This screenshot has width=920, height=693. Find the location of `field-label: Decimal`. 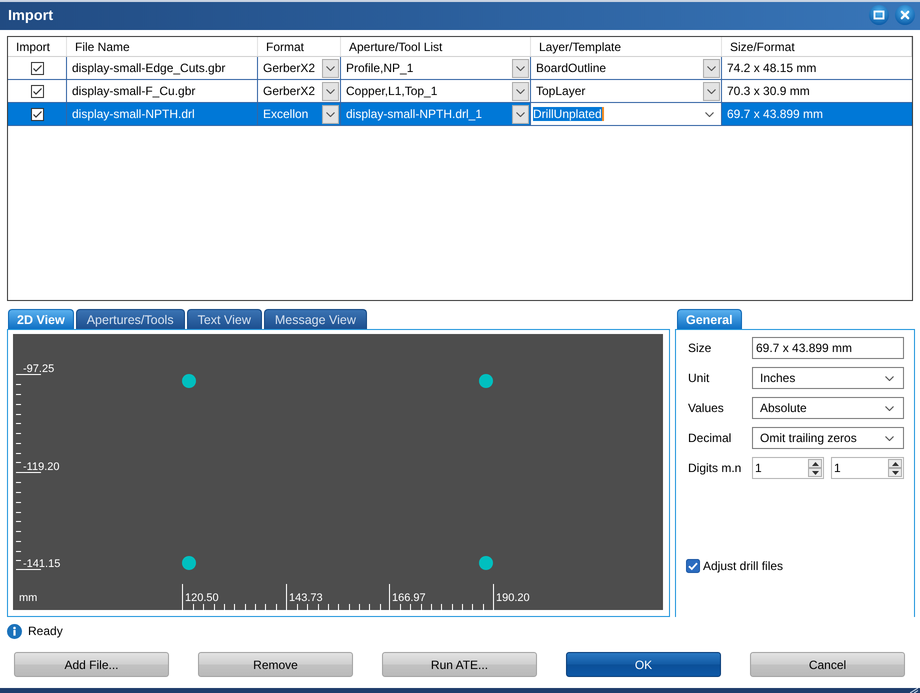

field-label: Decimal is located at coordinates (710, 438).